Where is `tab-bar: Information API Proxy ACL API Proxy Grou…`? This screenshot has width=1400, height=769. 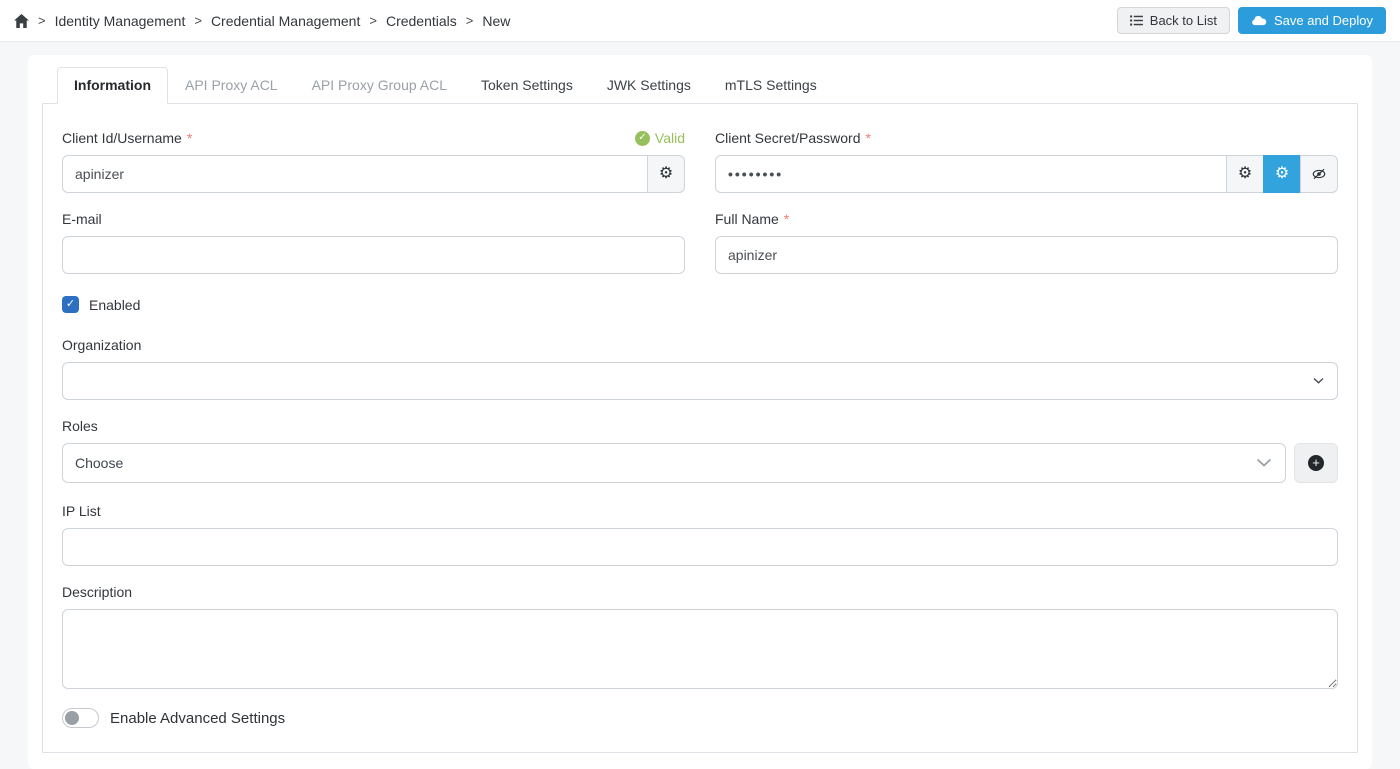 tab-bar: Information API Proxy ACL API Proxy Grou… is located at coordinates (700, 85).